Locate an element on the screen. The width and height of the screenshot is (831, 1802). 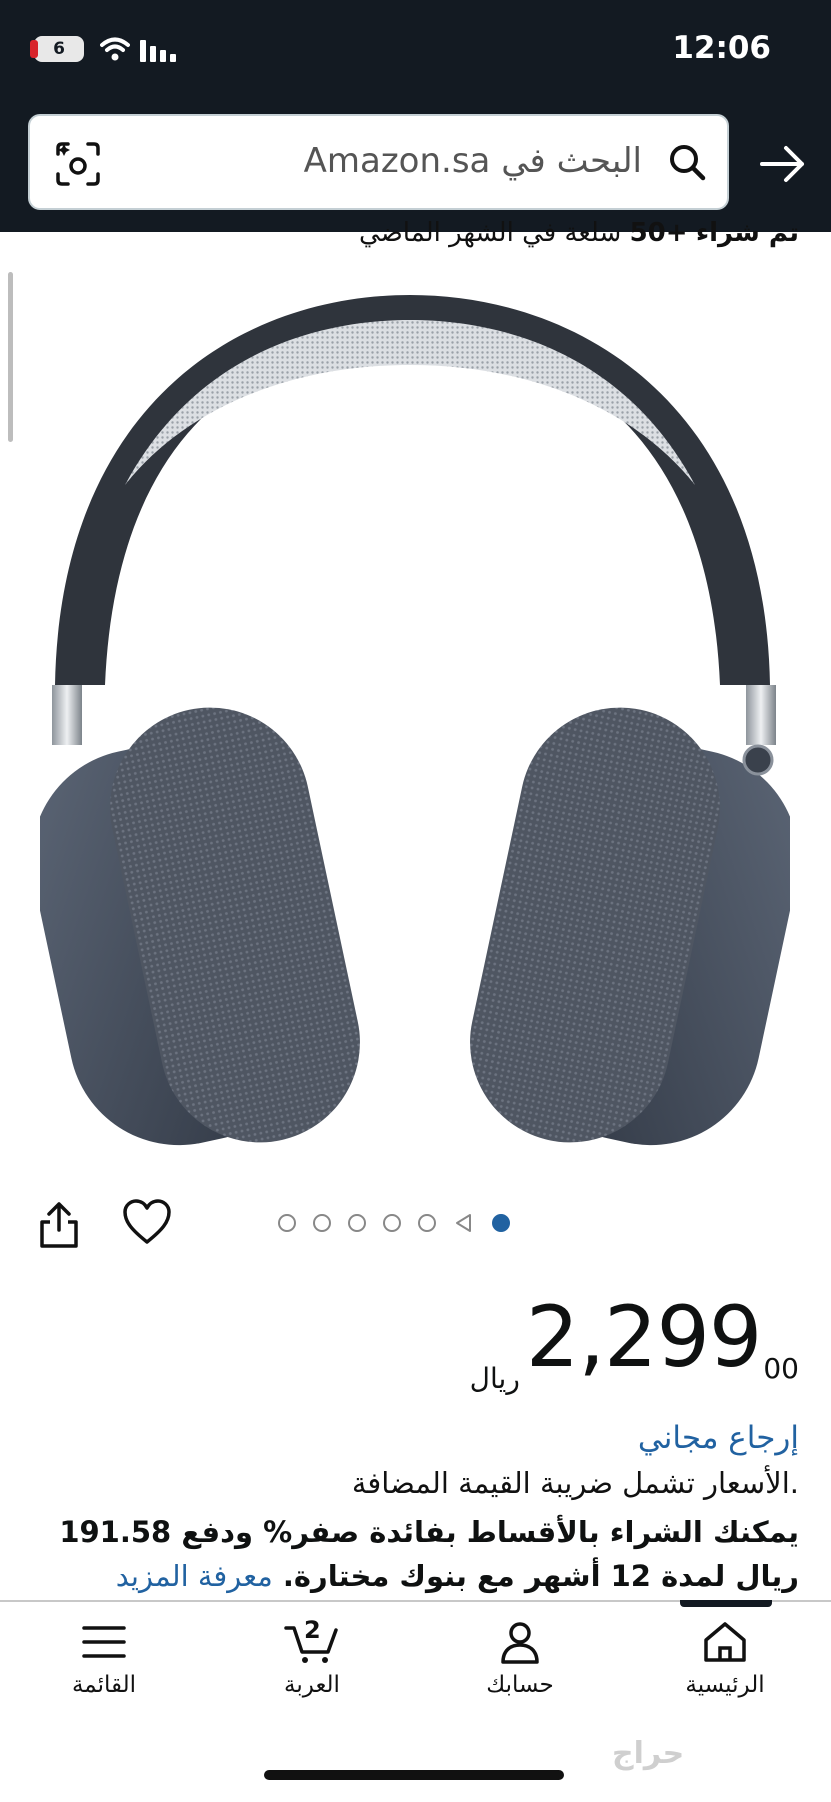
home-icon is located at coordinates (725, 1642).